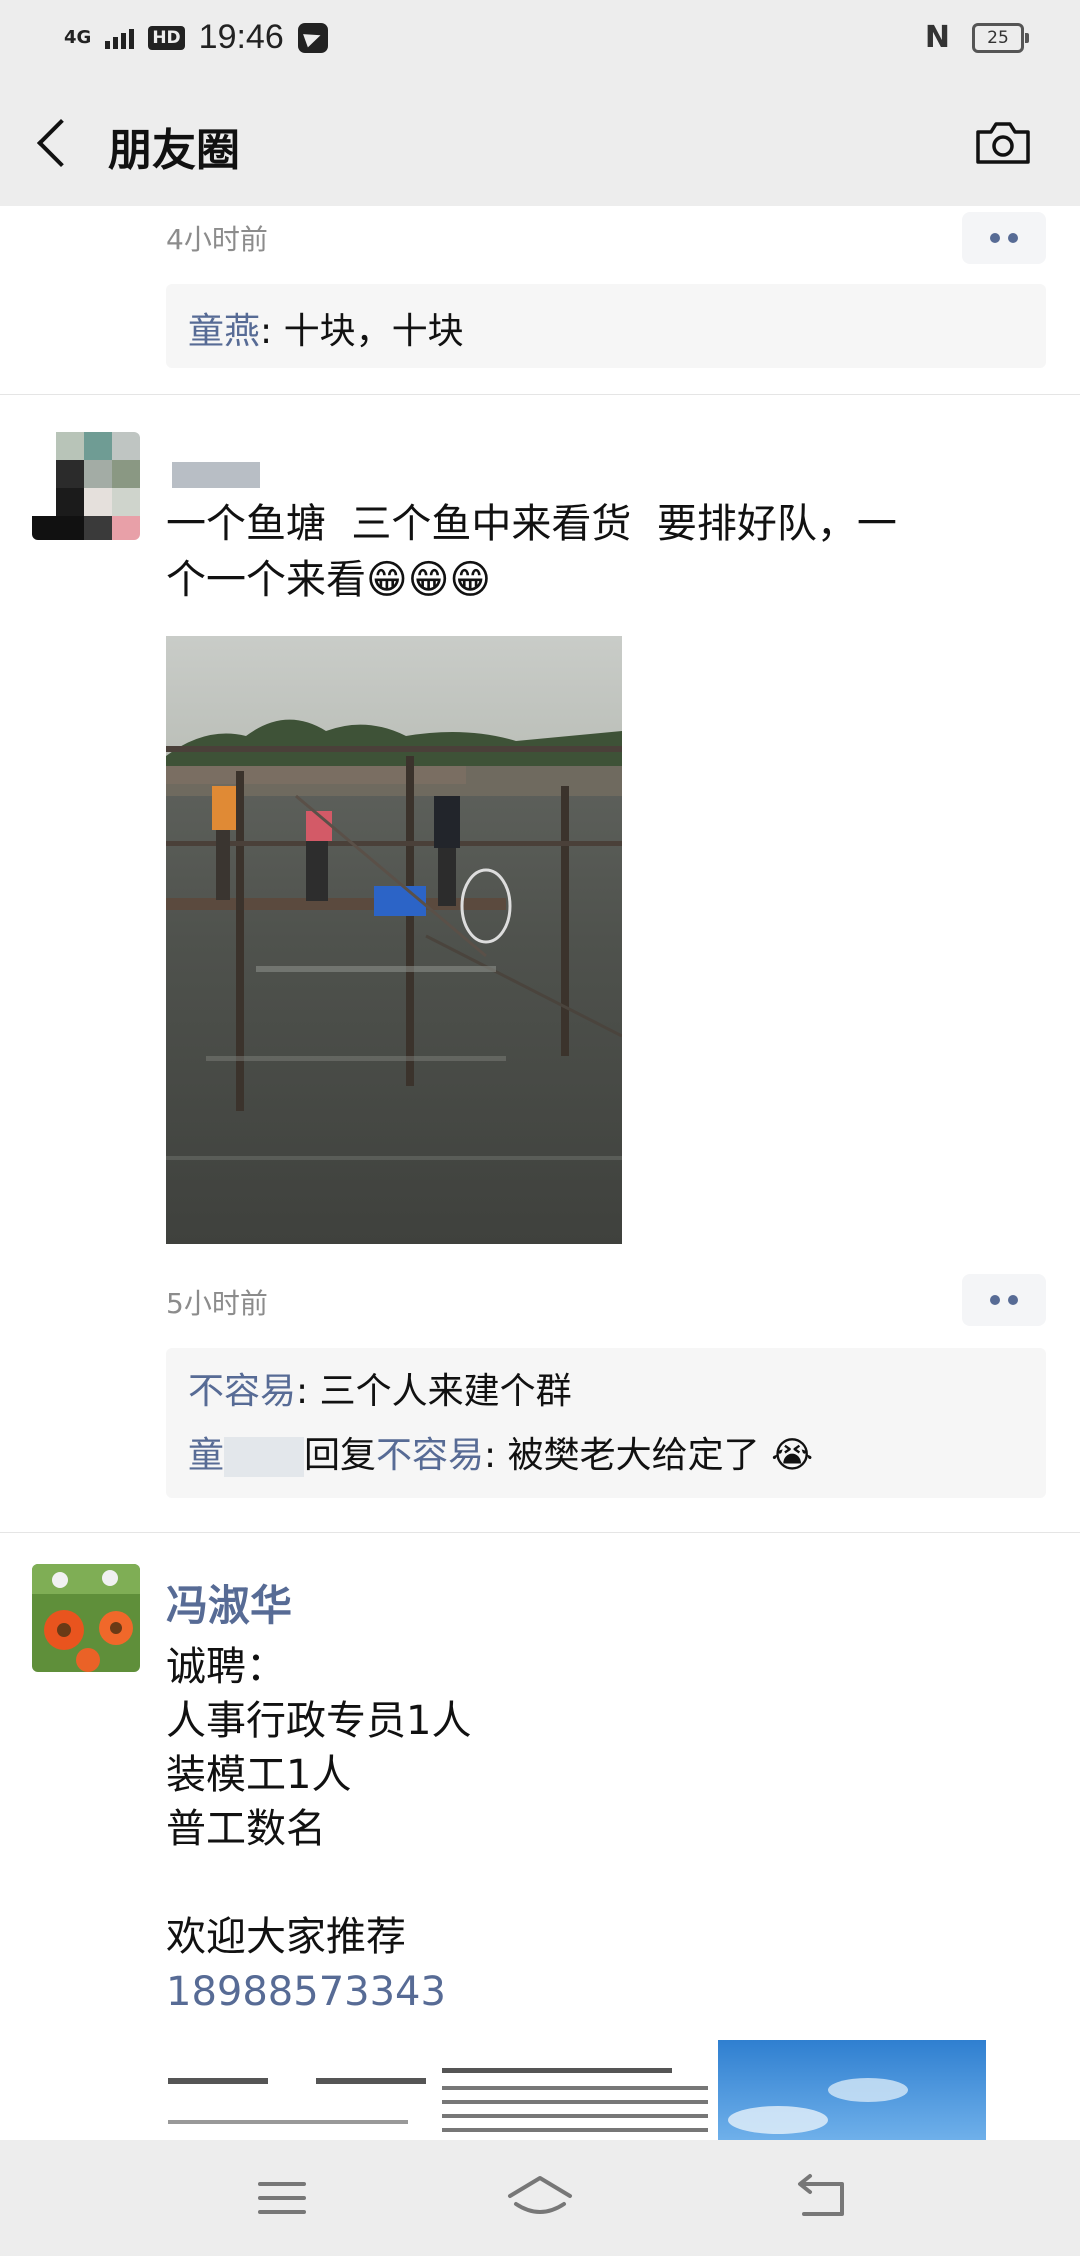 The height and width of the screenshot is (2256, 1080). What do you see at coordinates (217, 239) in the screenshot?
I see `post-time: 4小时前` at bounding box center [217, 239].